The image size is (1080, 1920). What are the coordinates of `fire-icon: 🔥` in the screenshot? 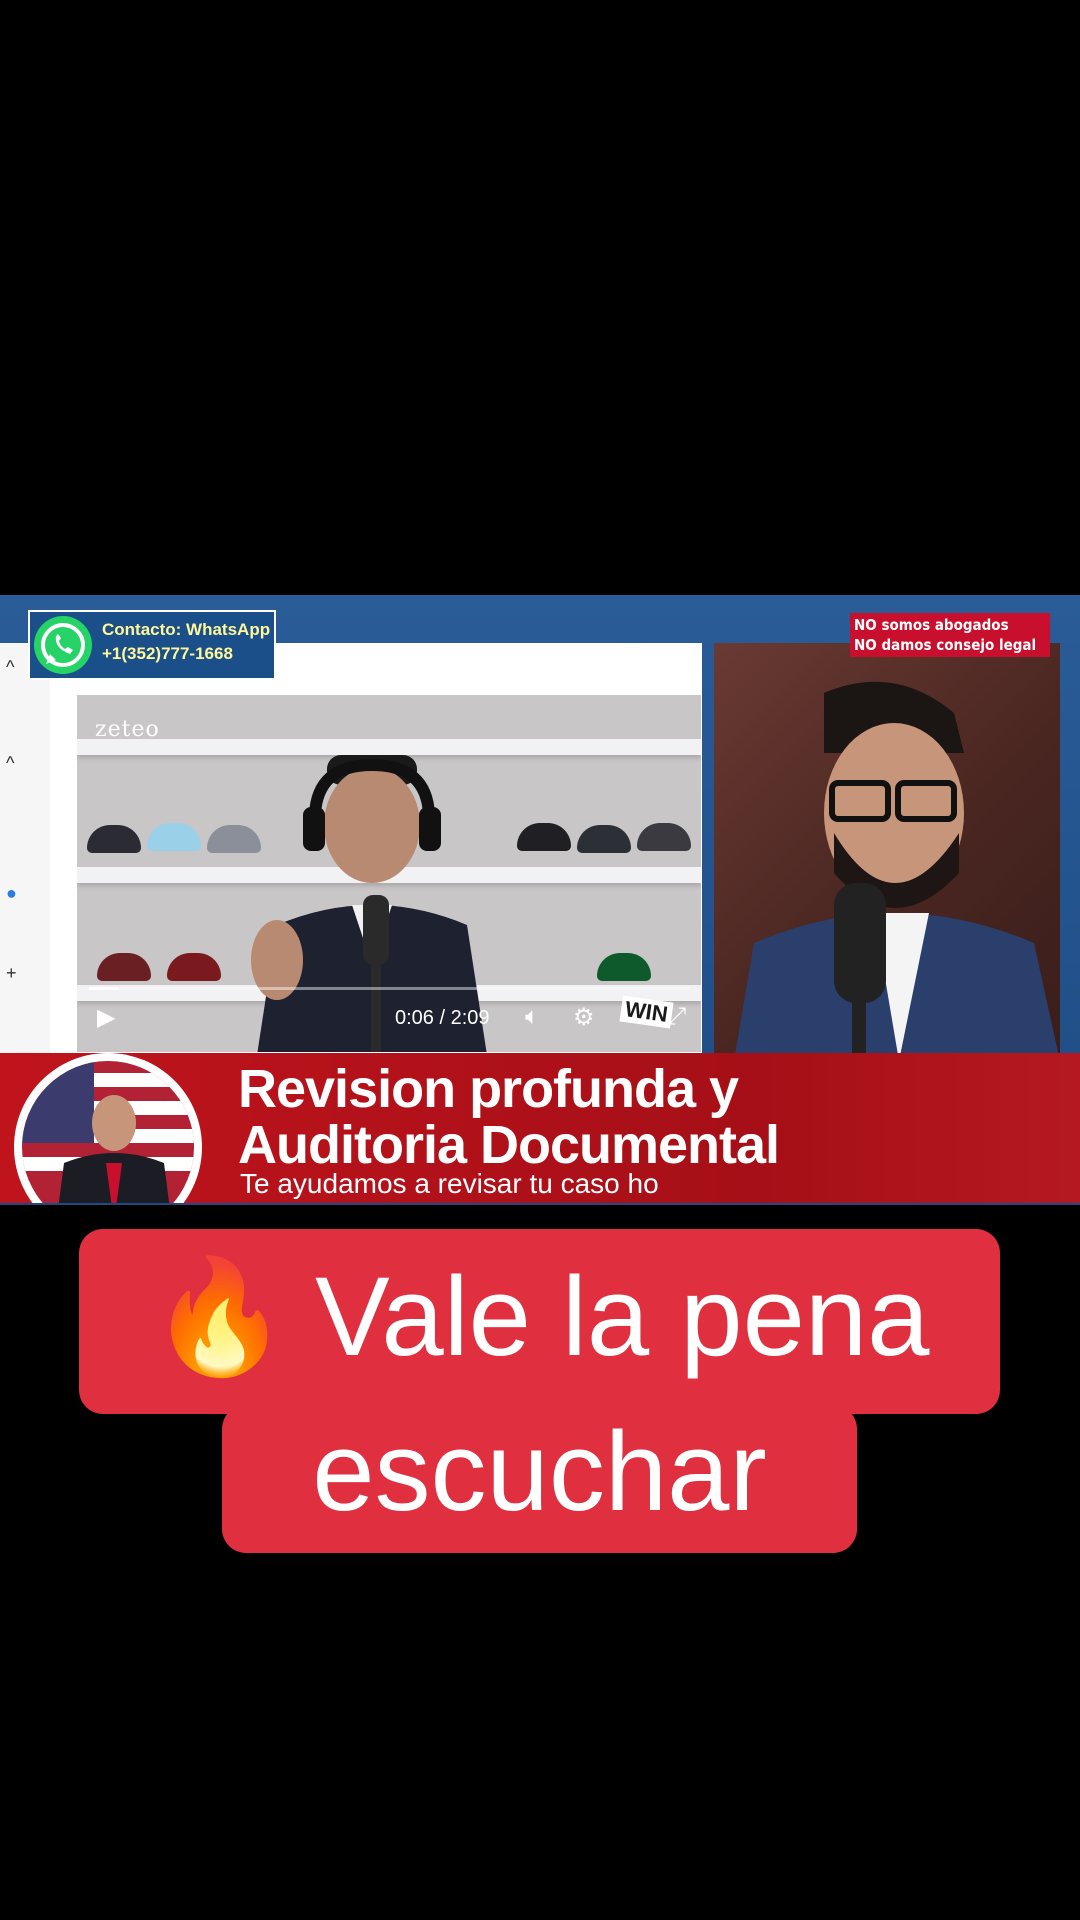 It's located at (219, 1316).